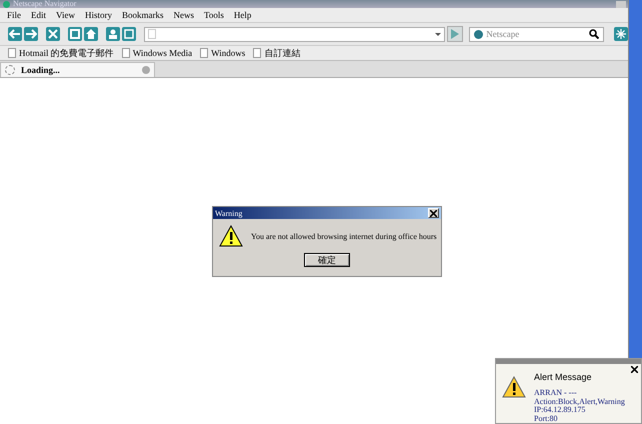 Image resolution: width=642 pixels, height=424 pixels. What do you see at coordinates (556, 393) in the screenshot?
I see `alert-detail: ARRAN - ---` at bounding box center [556, 393].